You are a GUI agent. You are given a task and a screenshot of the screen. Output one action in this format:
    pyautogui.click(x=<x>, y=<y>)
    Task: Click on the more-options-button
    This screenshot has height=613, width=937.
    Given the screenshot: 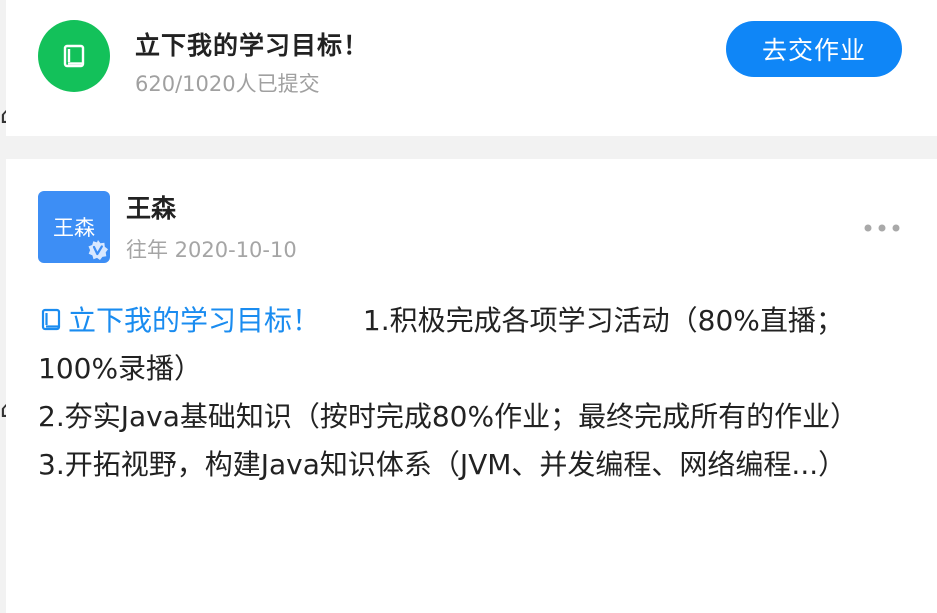 What is the action you would take?
    pyautogui.click(x=882, y=228)
    